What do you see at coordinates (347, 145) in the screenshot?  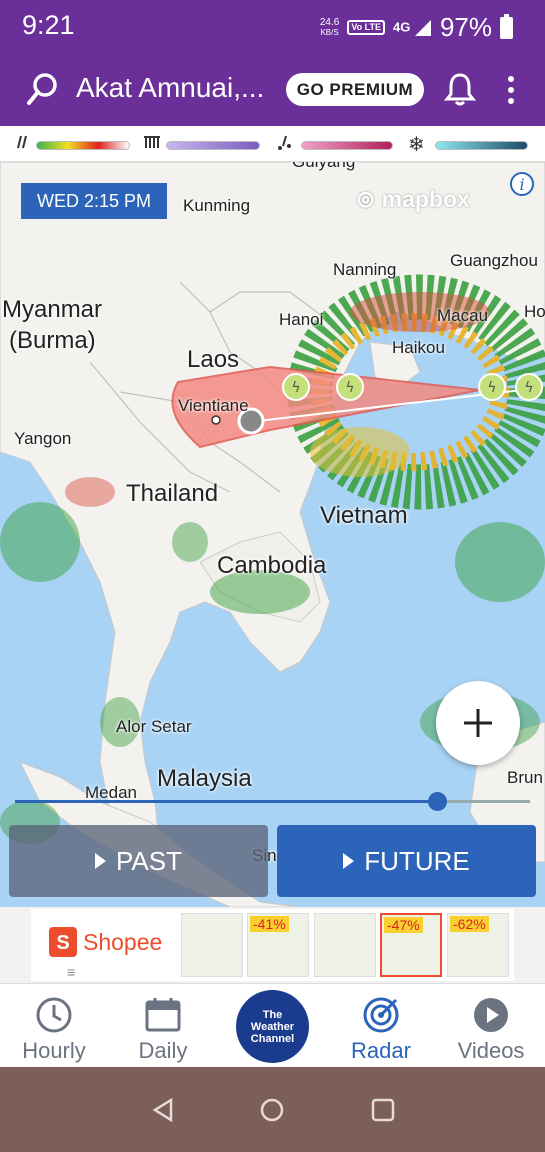 I see `ice-scale` at bounding box center [347, 145].